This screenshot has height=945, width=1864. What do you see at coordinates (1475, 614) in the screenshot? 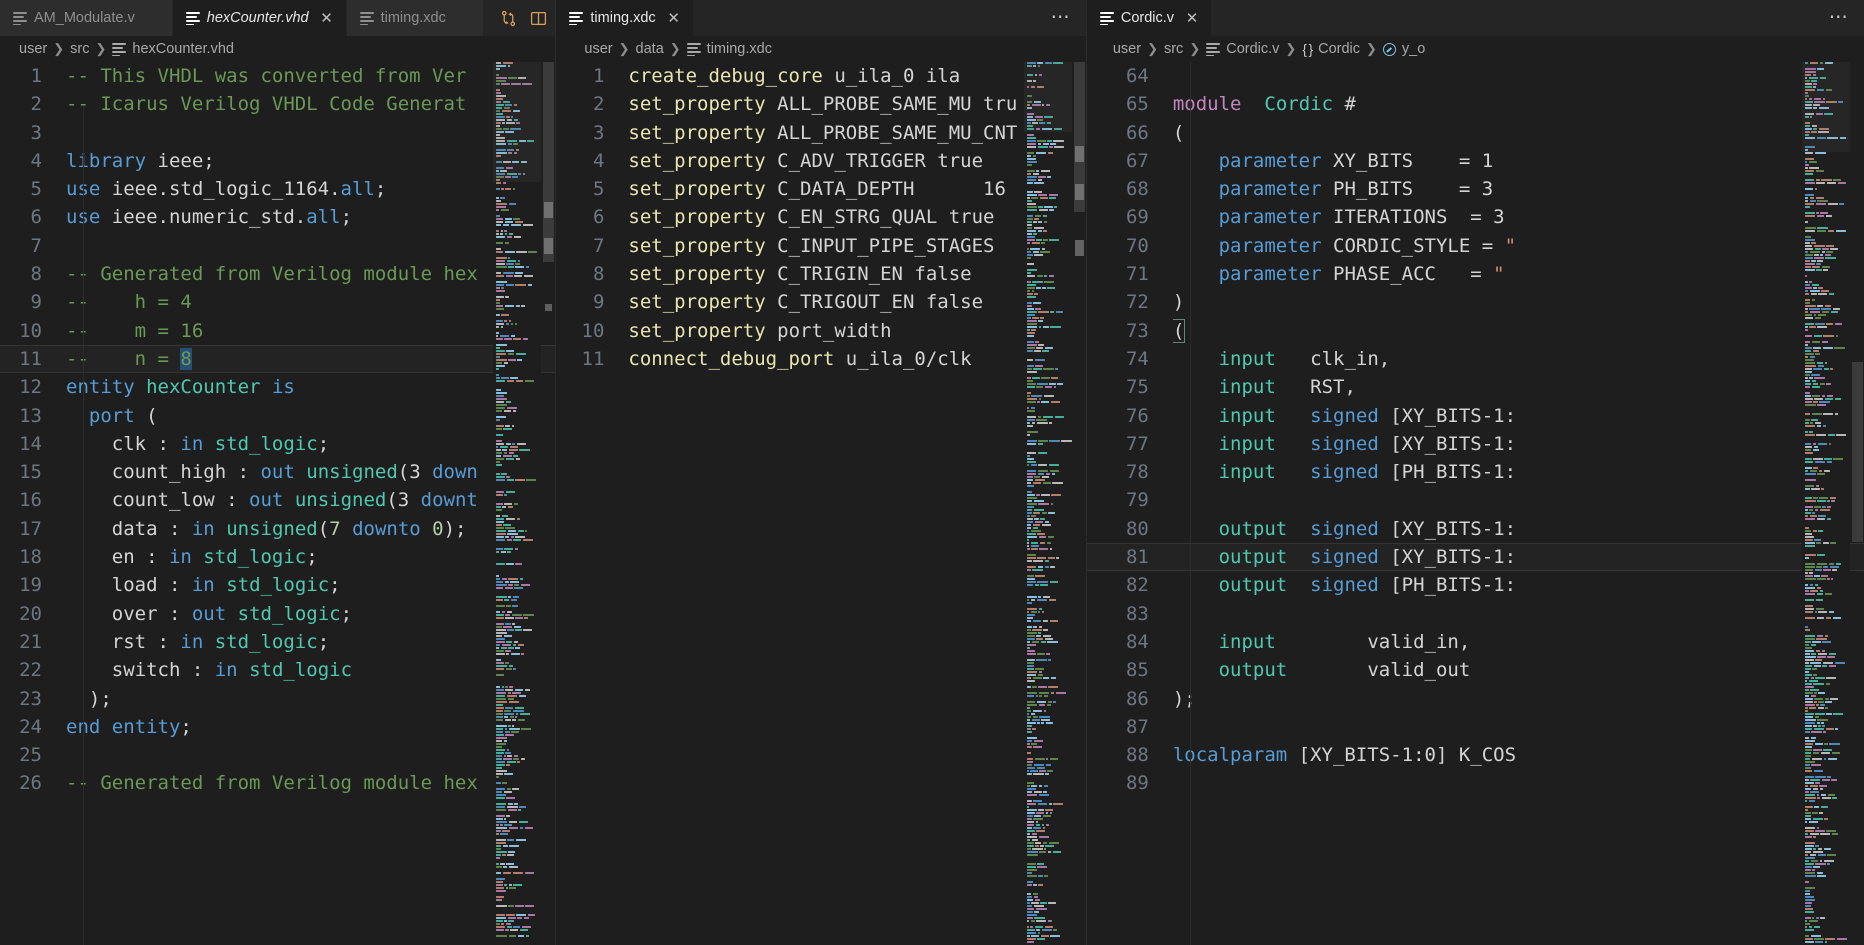
I see `code-line: 83` at bounding box center [1475, 614].